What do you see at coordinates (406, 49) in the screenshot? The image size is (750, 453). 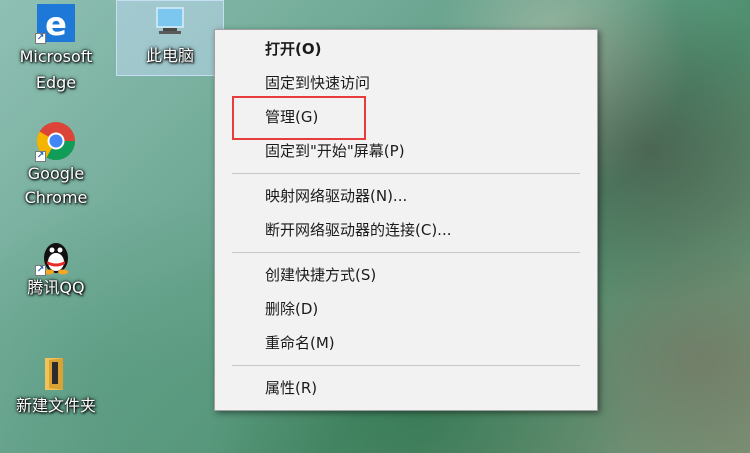 I see `menu-item-open: 打开(O)` at bounding box center [406, 49].